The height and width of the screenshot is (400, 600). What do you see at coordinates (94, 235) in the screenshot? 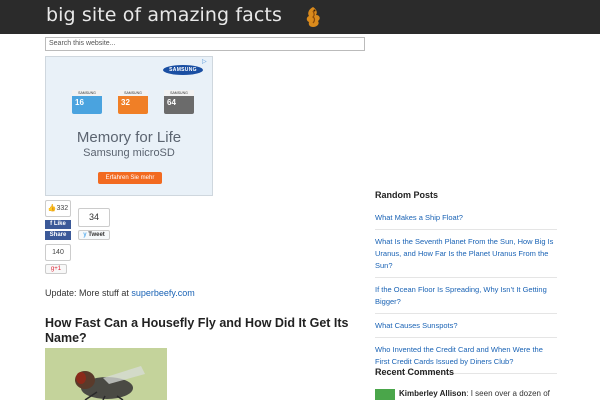
I see `tweet-button: y Tweet` at bounding box center [94, 235].